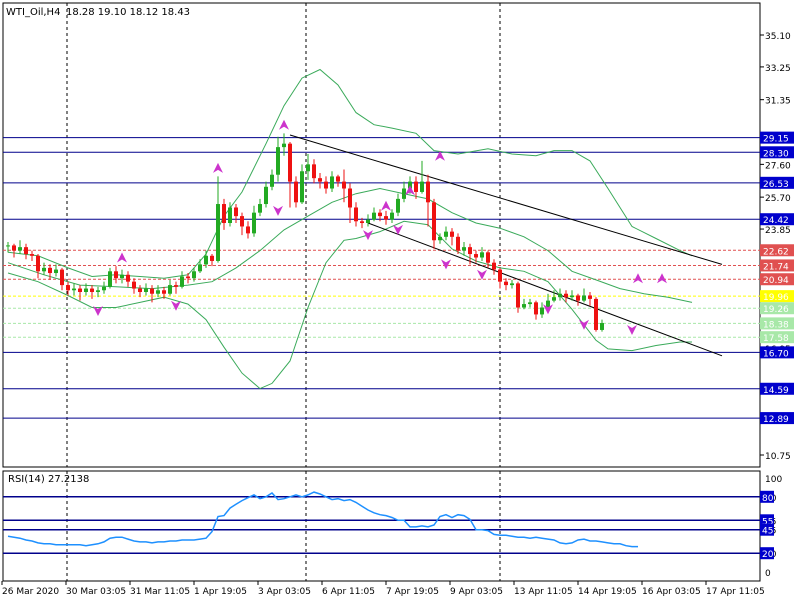 The image size is (800, 604). Describe the element at coordinates (776, 339) in the screenshot. I see `level-label: 17.58` at that location.